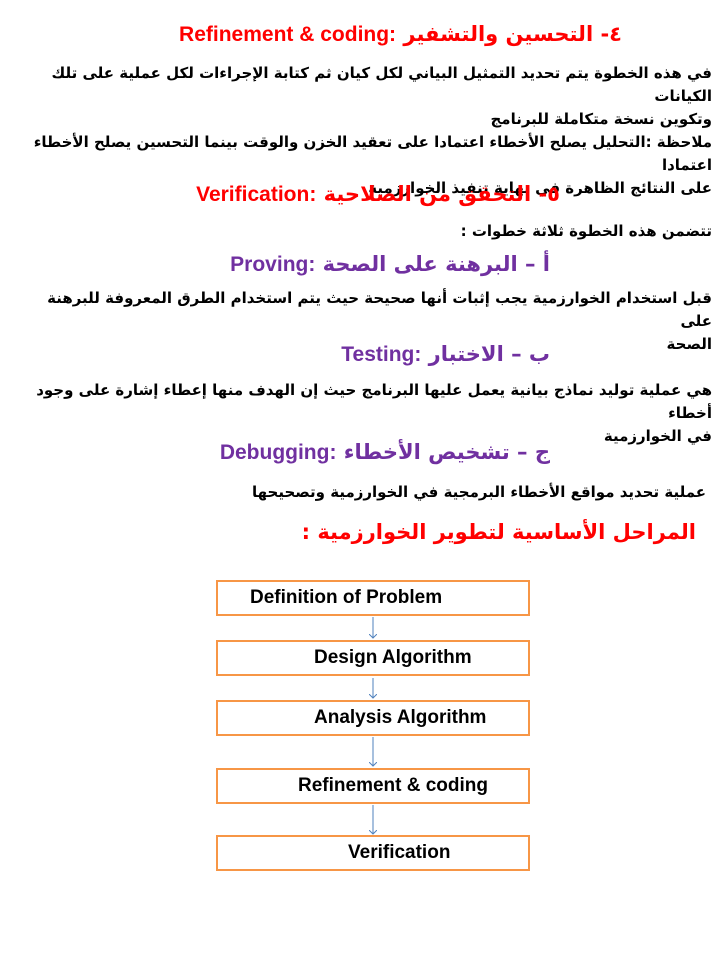  I want to click on flow-step-label: Design Algorithm, so click(393, 657).